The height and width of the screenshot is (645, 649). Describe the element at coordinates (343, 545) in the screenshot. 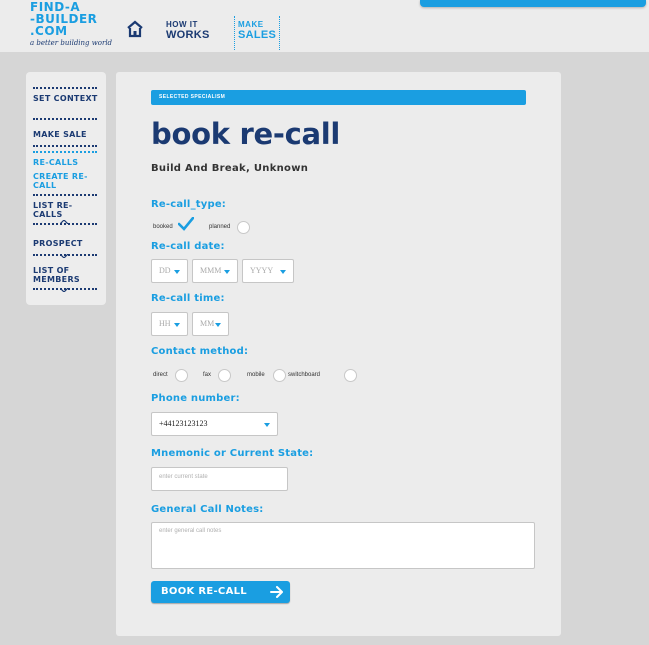

I see `general-notes-textarea: enter general call notes` at that location.